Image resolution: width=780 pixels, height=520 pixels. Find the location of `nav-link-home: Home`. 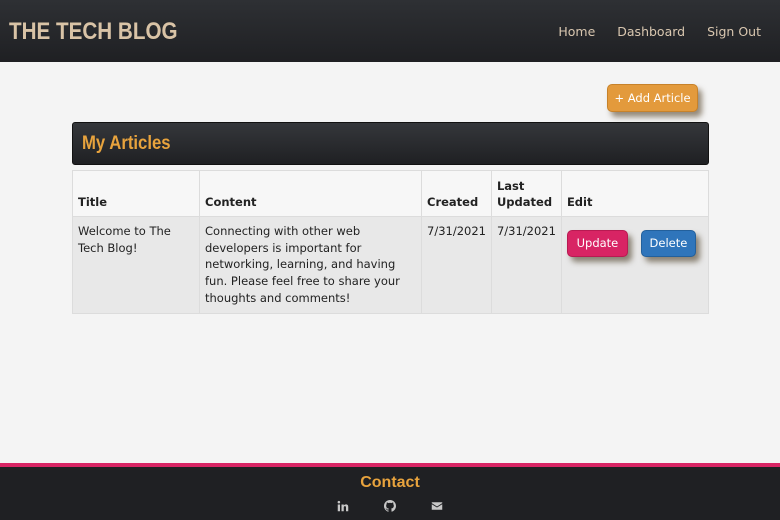

nav-link-home: Home is located at coordinates (576, 31).